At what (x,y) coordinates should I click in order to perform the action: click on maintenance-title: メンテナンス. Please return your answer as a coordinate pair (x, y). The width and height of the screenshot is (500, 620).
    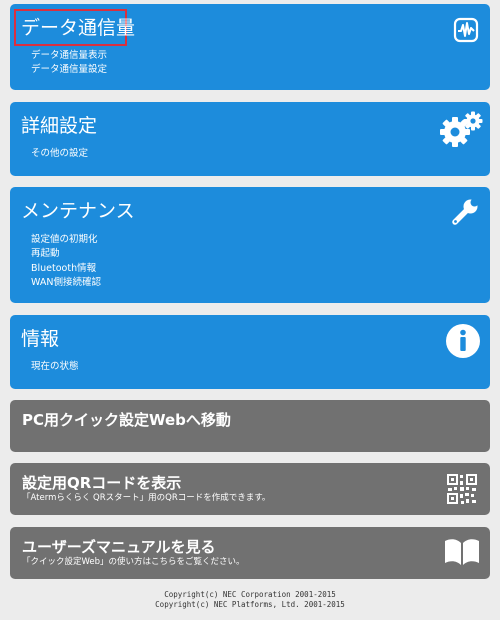
    Looking at the image, I should click on (78, 211).